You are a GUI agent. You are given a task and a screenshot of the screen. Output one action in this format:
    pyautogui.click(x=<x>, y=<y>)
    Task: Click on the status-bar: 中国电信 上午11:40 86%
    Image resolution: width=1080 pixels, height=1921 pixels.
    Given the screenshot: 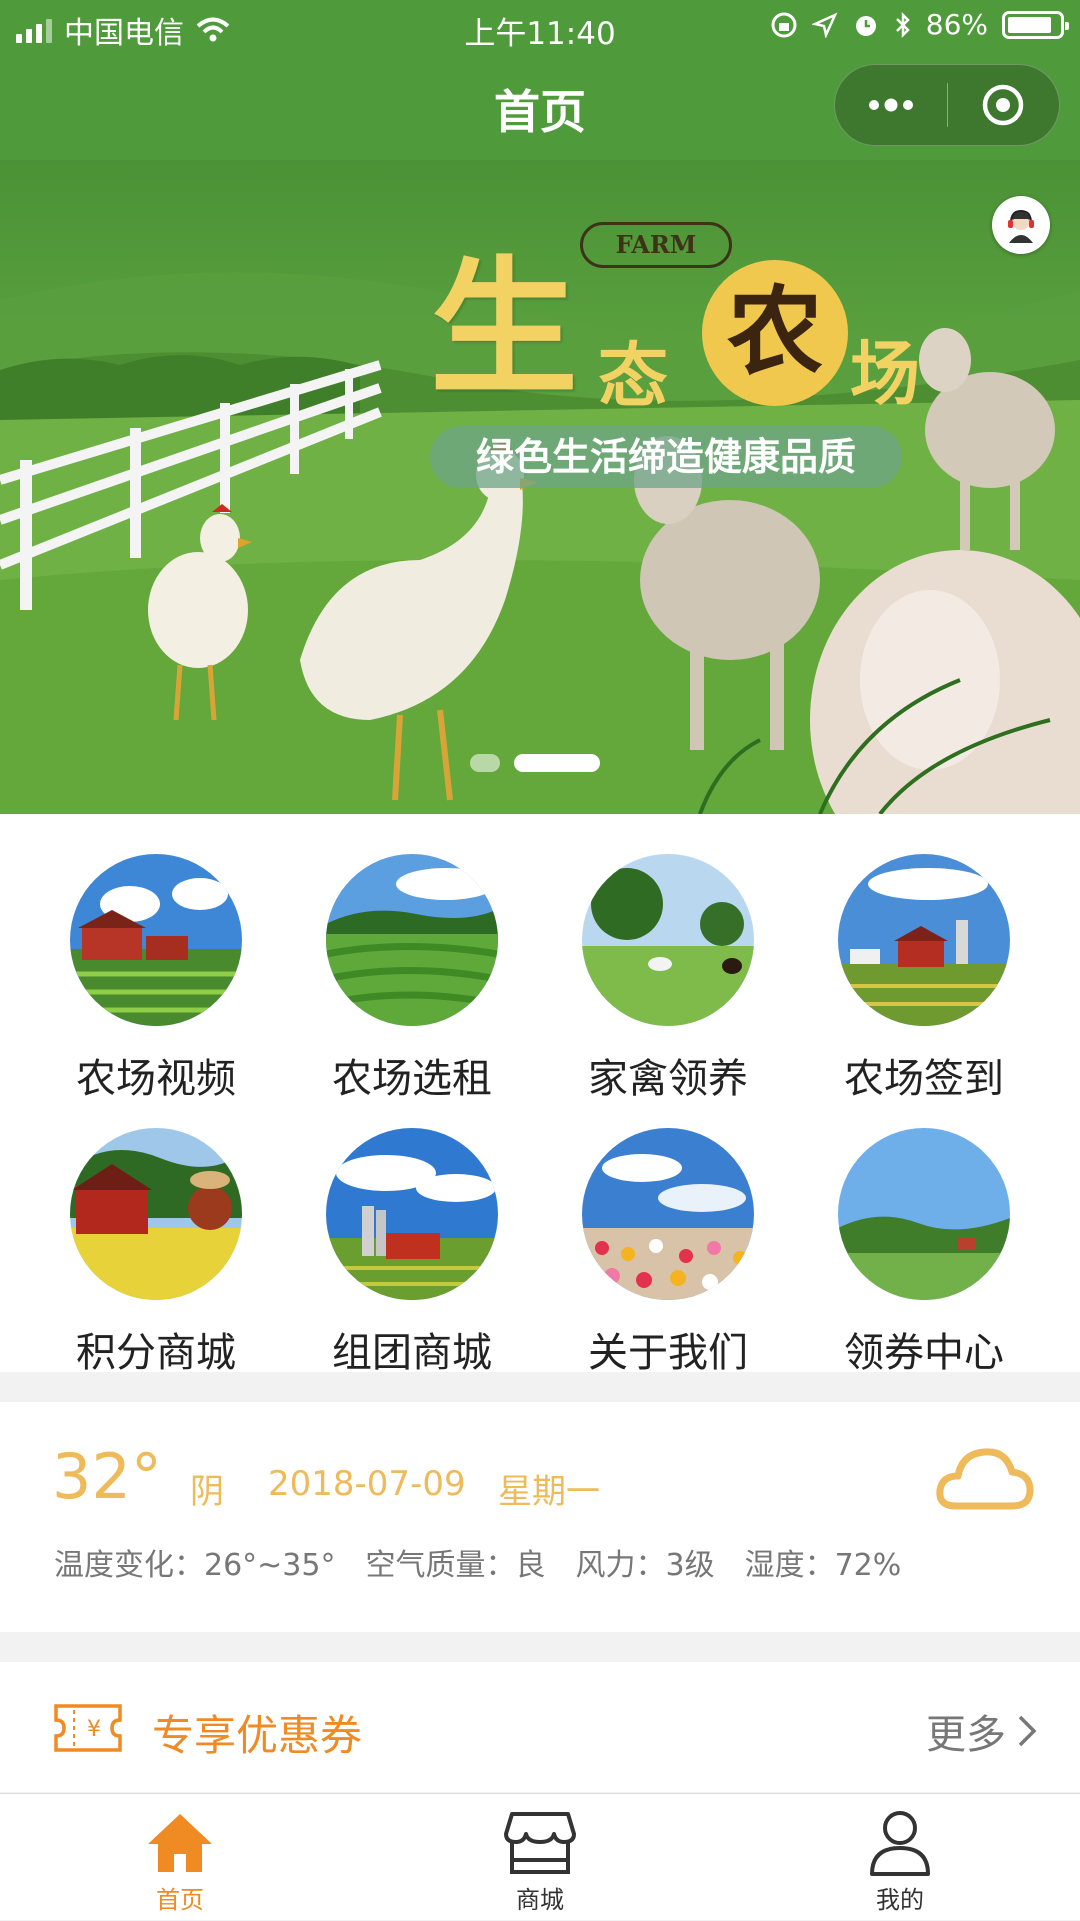 What is the action you would take?
    pyautogui.click(x=540, y=26)
    